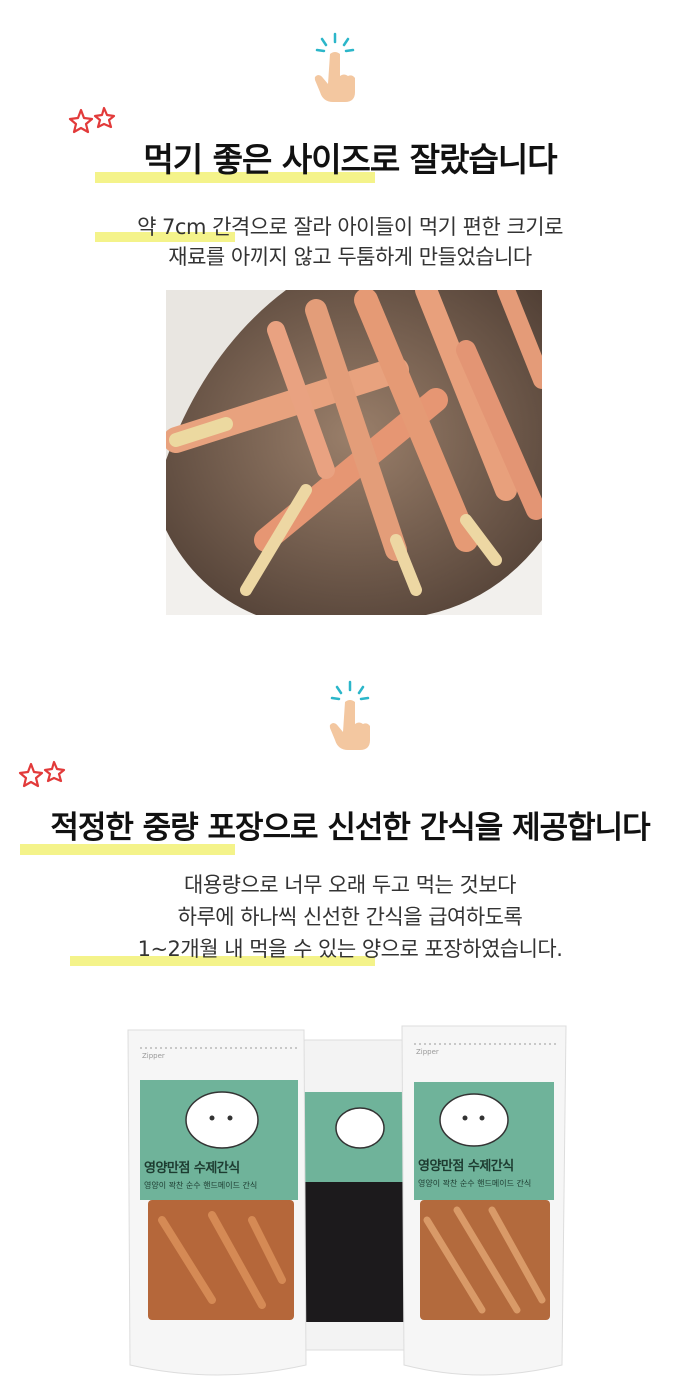 Image resolution: width=700 pixels, height=1400 pixels. Describe the element at coordinates (350, 159) in the screenshot. I see `section1-title: 먹기 좋은 사이즈로 잘랐습니다` at that location.